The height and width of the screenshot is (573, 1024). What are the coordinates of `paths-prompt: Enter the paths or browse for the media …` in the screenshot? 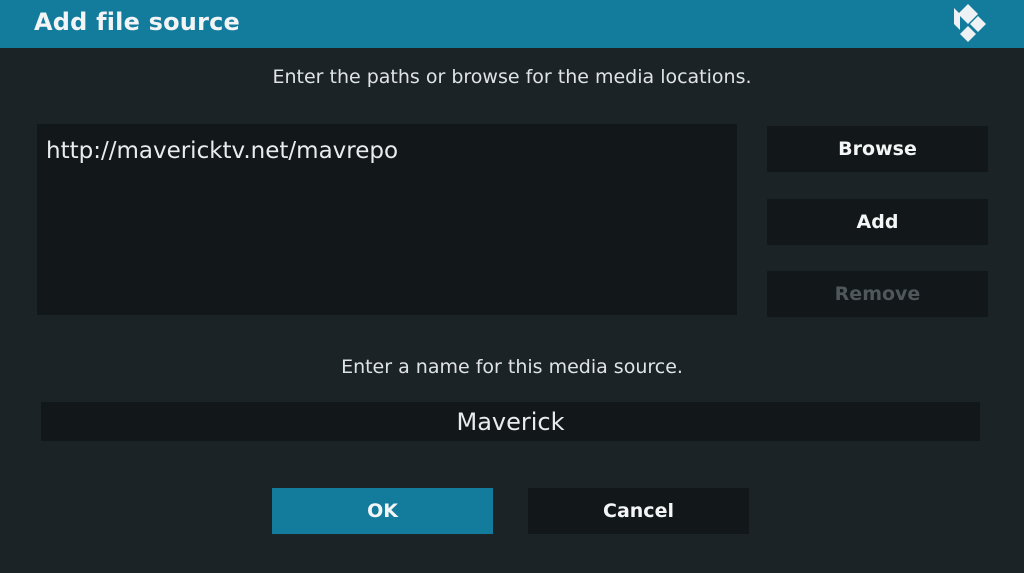 It's located at (512, 77).